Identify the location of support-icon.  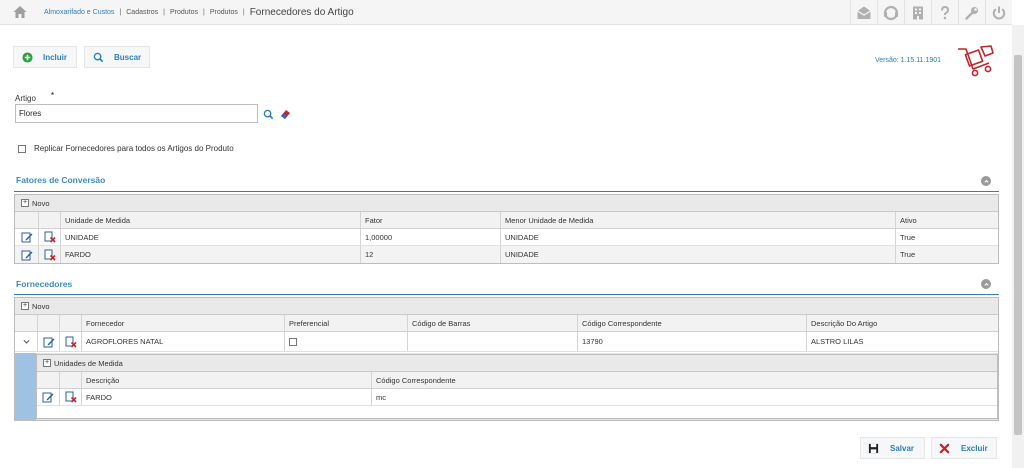
(890, 12).